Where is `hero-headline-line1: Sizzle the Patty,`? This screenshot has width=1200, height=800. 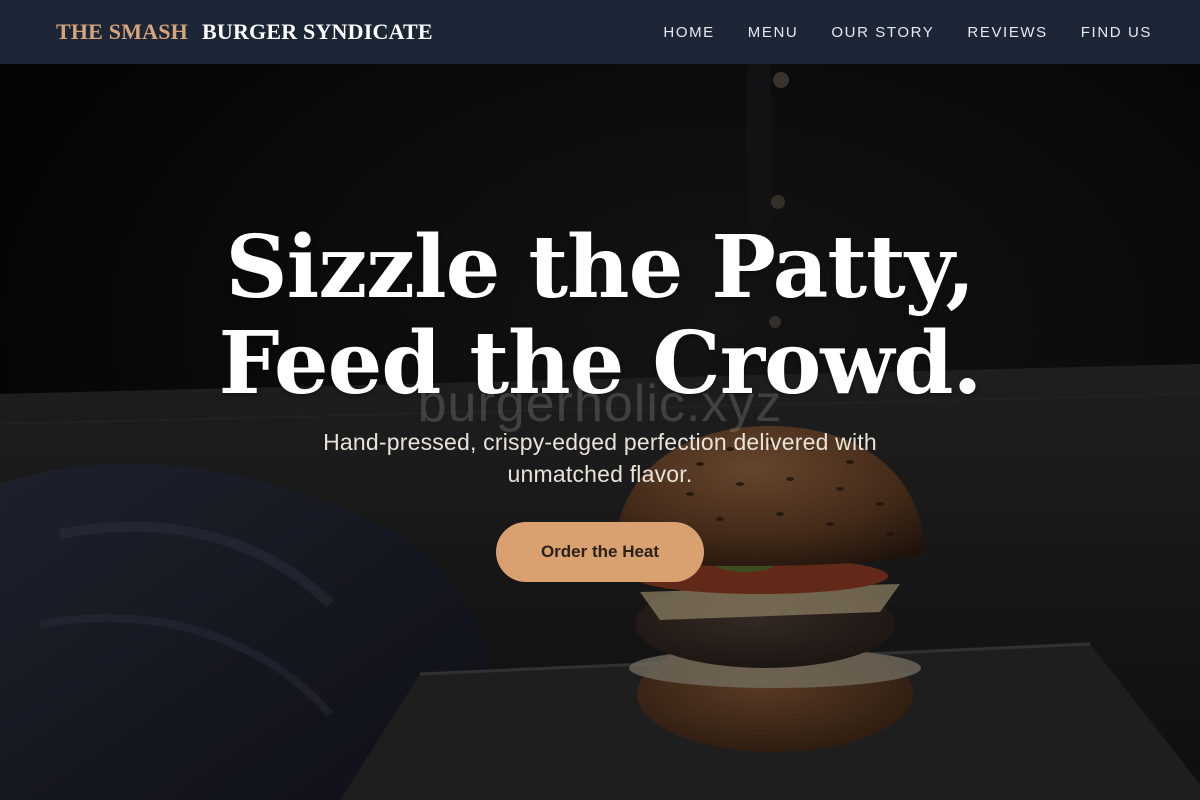 hero-headline-line1: Sizzle the Patty, is located at coordinates (600, 267).